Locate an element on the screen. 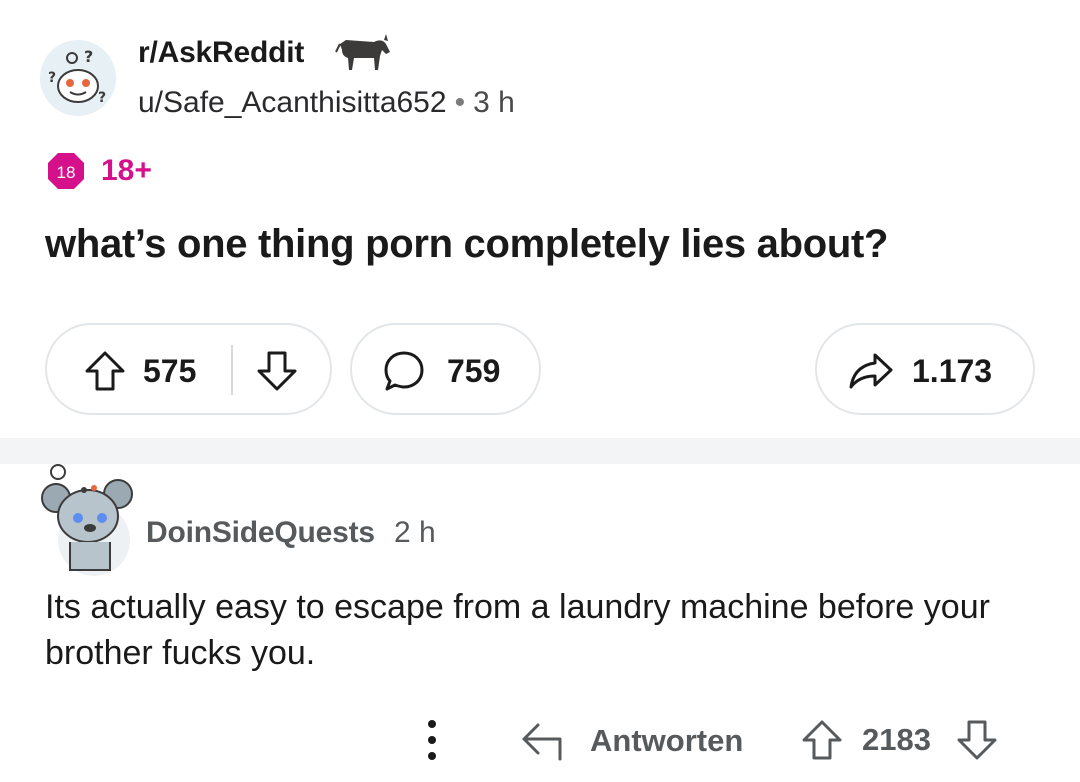 This screenshot has width=1080, height=782. section-divider is located at coordinates (540, 451).